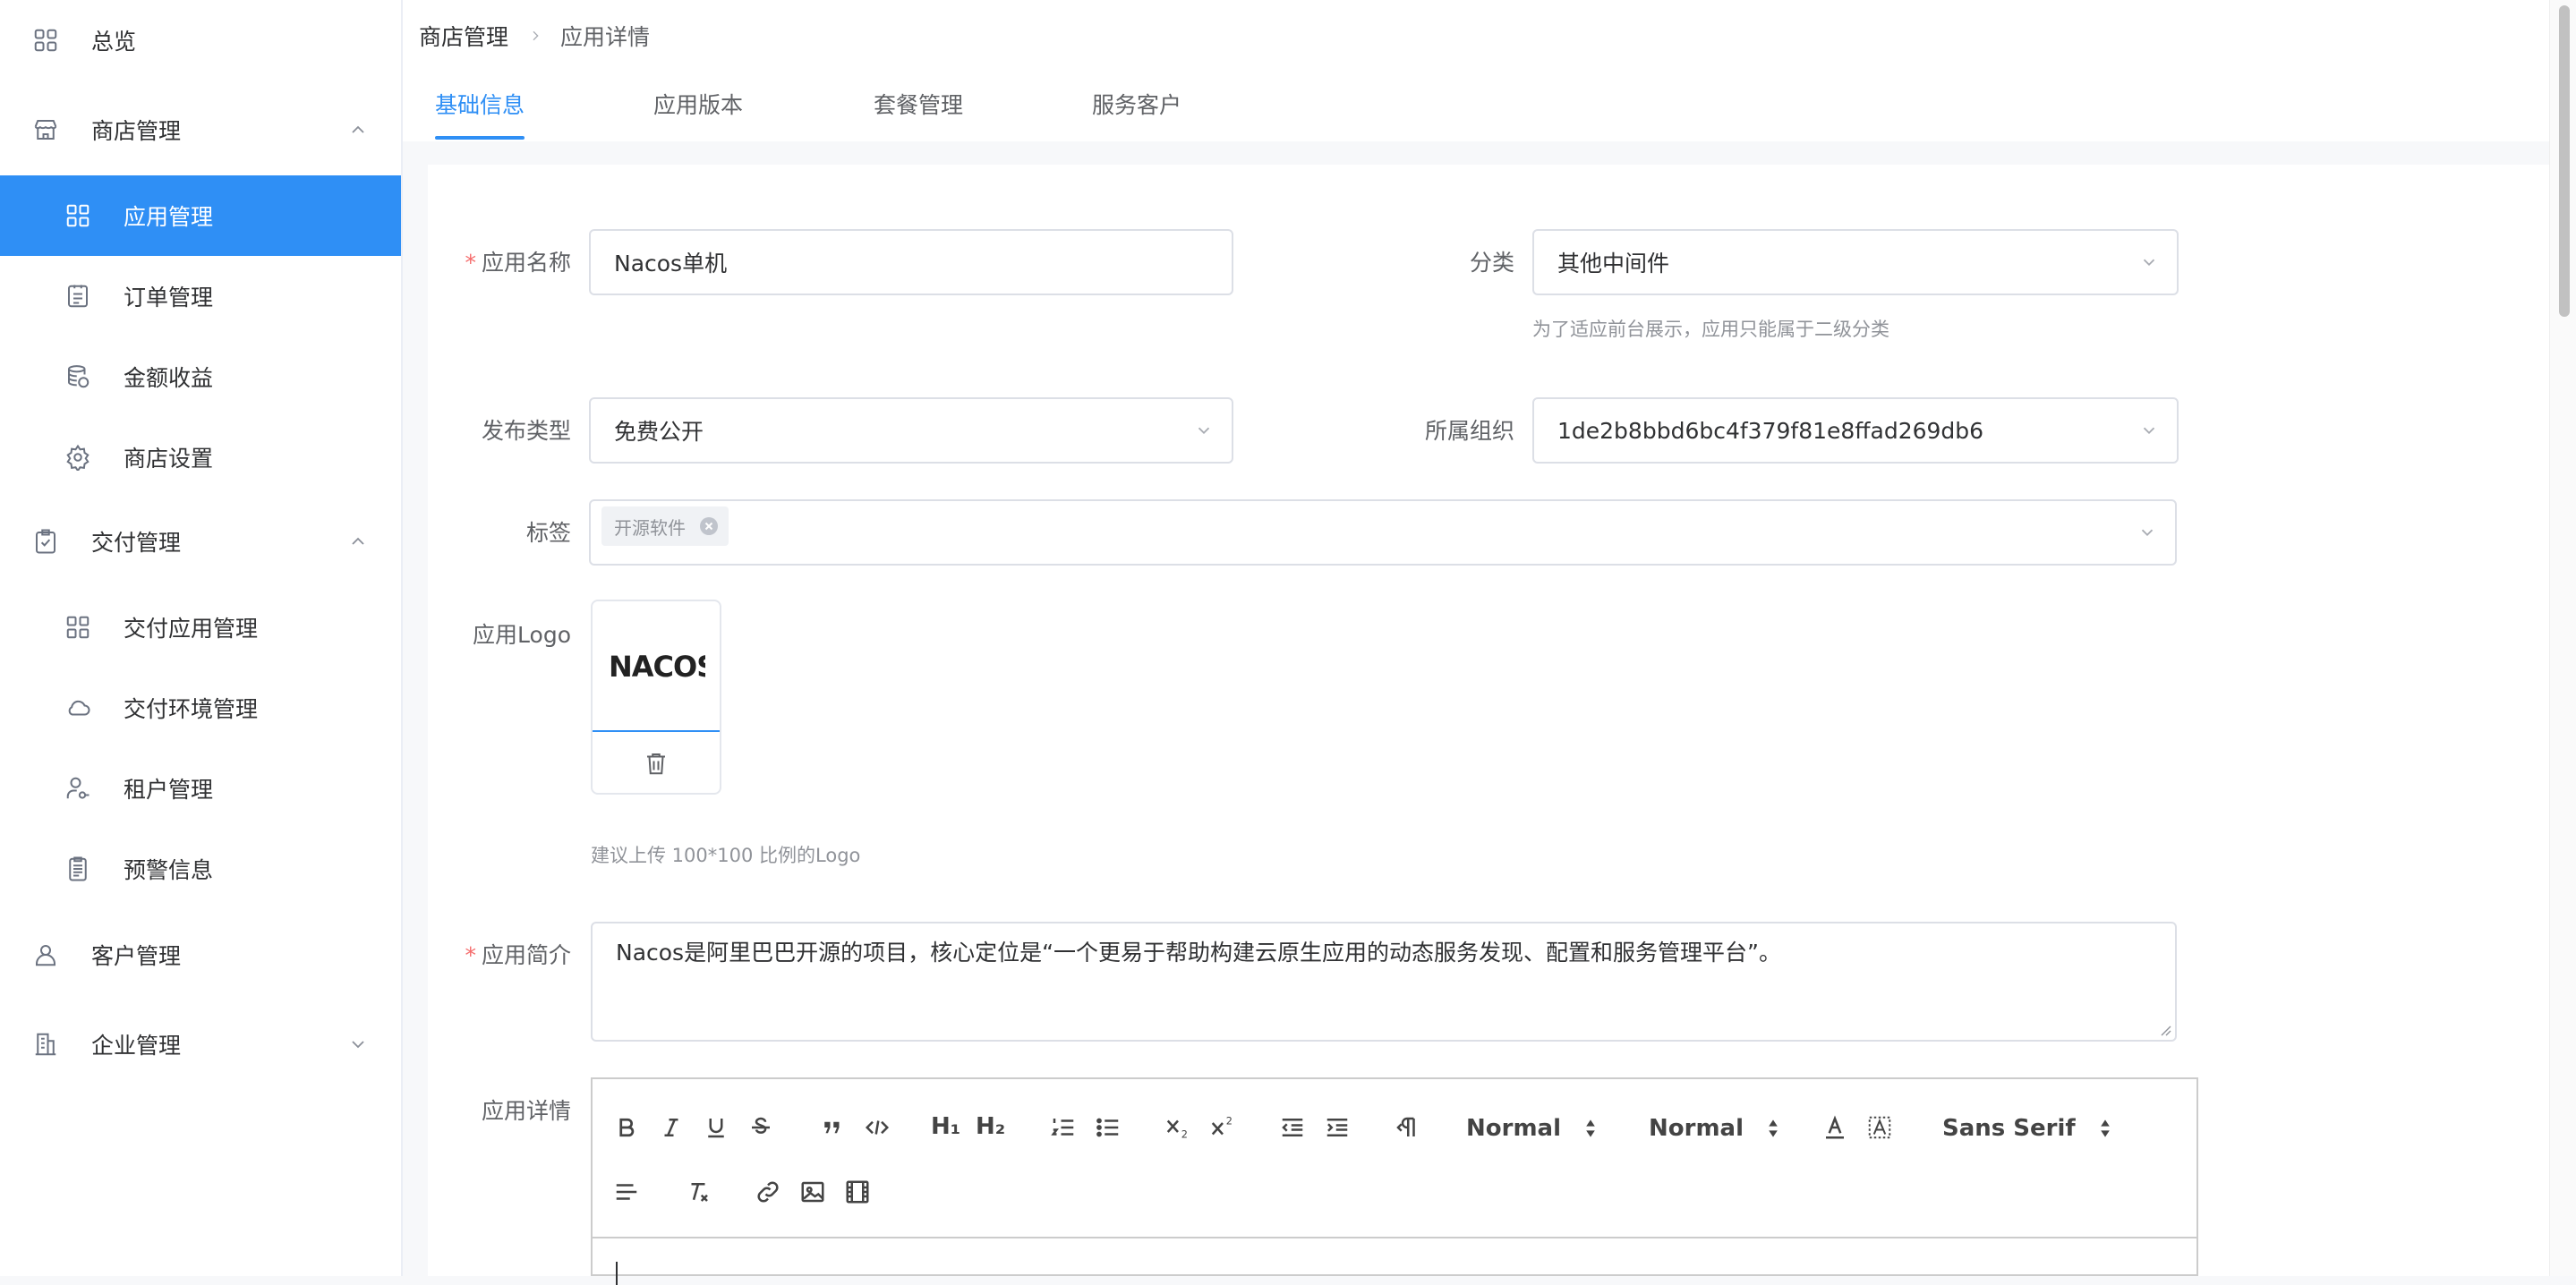 The image size is (2576, 1285). I want to click on sidebar-item-app-management: 应用管理, so click(200, 215).